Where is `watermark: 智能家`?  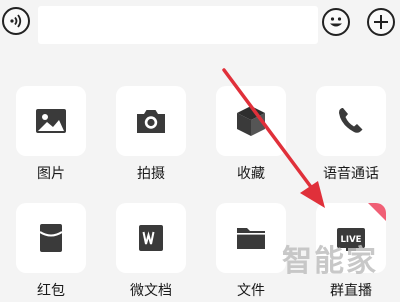
watermark: 智能家 is located at coordinates (330, 261).